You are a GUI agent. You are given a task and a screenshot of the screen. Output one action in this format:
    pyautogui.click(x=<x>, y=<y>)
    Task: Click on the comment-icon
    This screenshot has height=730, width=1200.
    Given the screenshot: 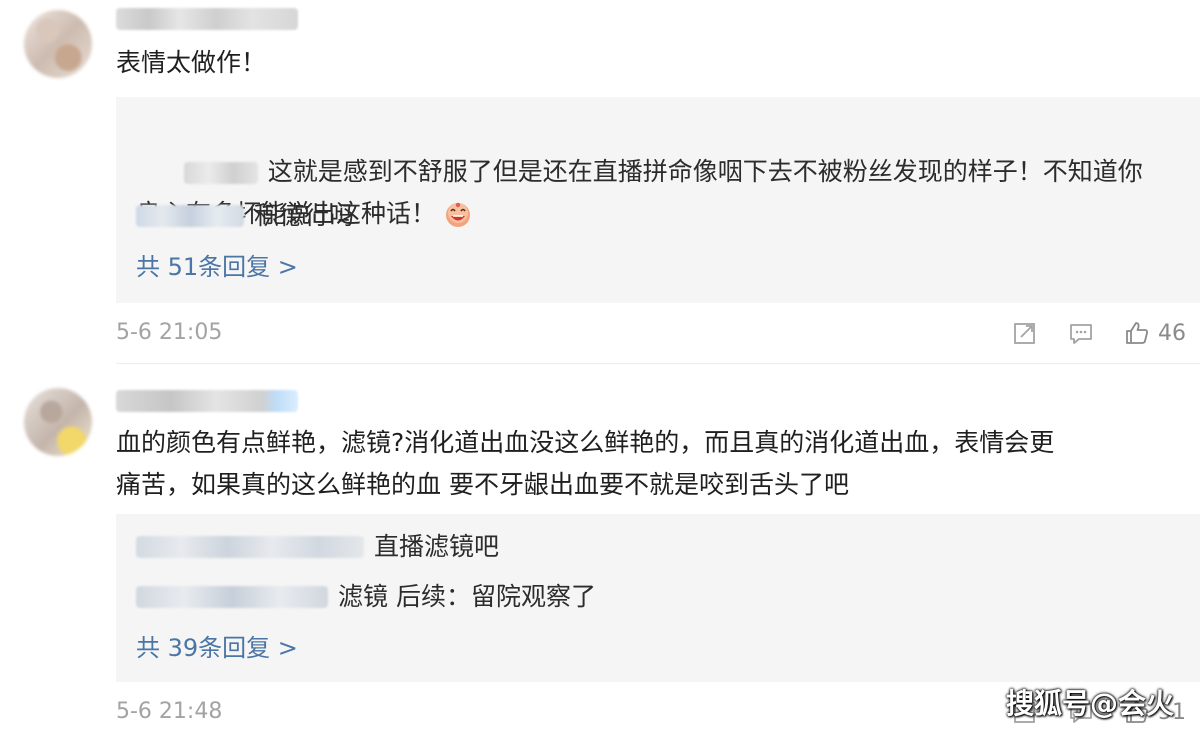 What is the action you would take?
    pyautogui.click(x=1081, y=334)
    